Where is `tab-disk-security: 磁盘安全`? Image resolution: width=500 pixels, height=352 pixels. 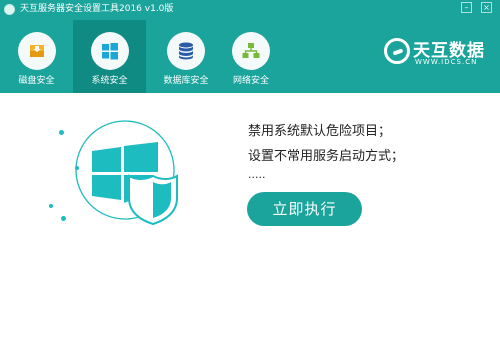 tab-disk-security: 磁盘安全 is located at coordinates (36, 56).